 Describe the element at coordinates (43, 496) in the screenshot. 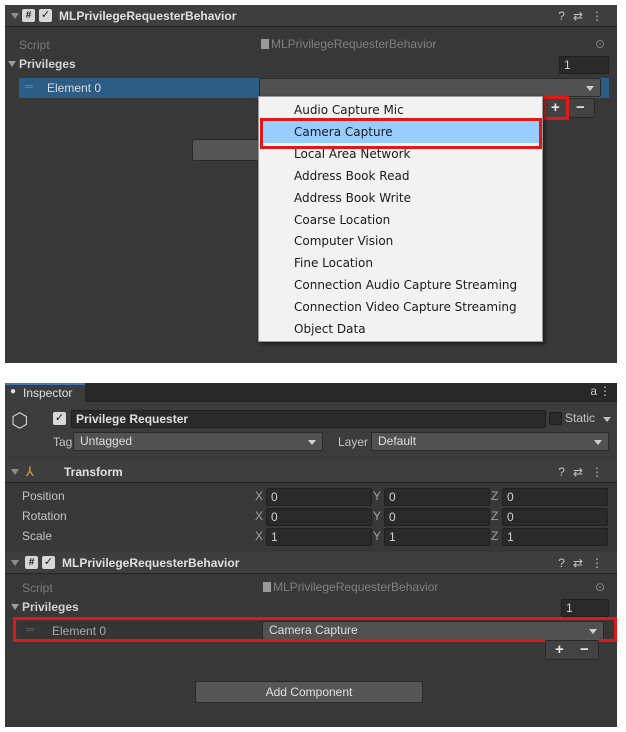

I see `transform-position-label: Position` at that location.